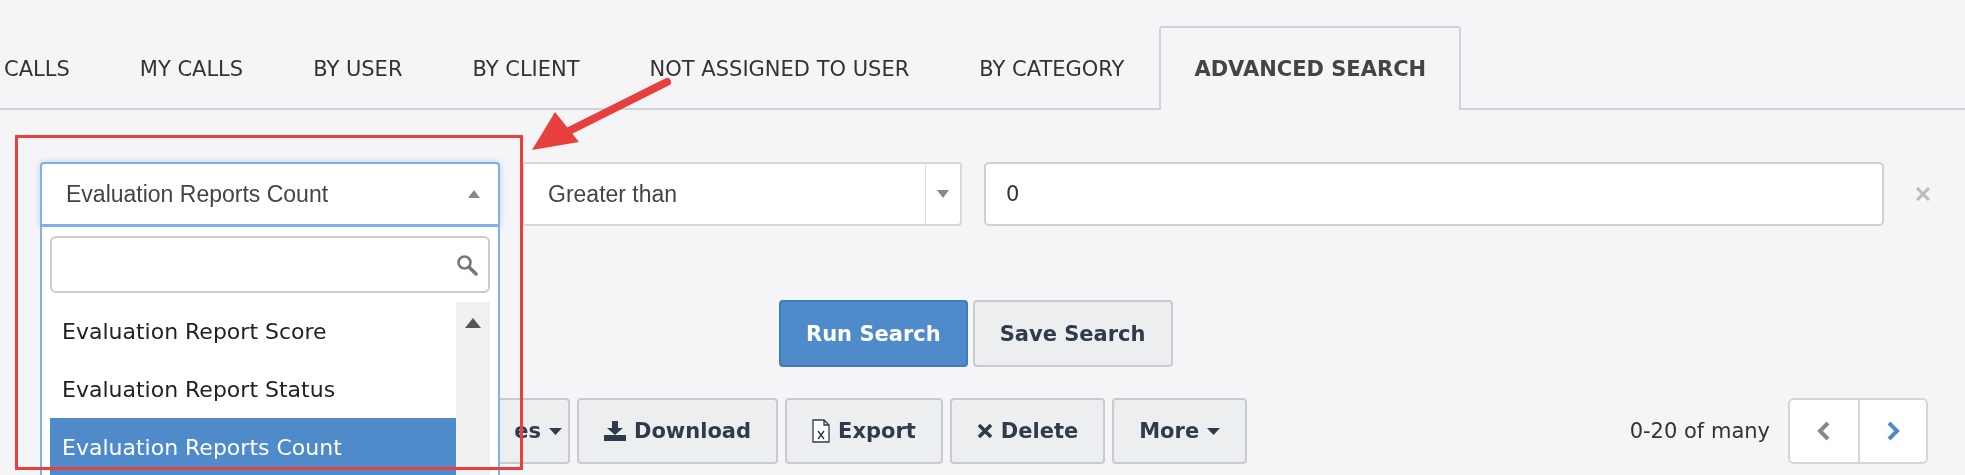 The image size is (1965, 475). What do you see at coordinates (779, 68) in the screenshot?
I see `tab: NOT ASSIGNED TO USER` at bounding box center [779, 68].